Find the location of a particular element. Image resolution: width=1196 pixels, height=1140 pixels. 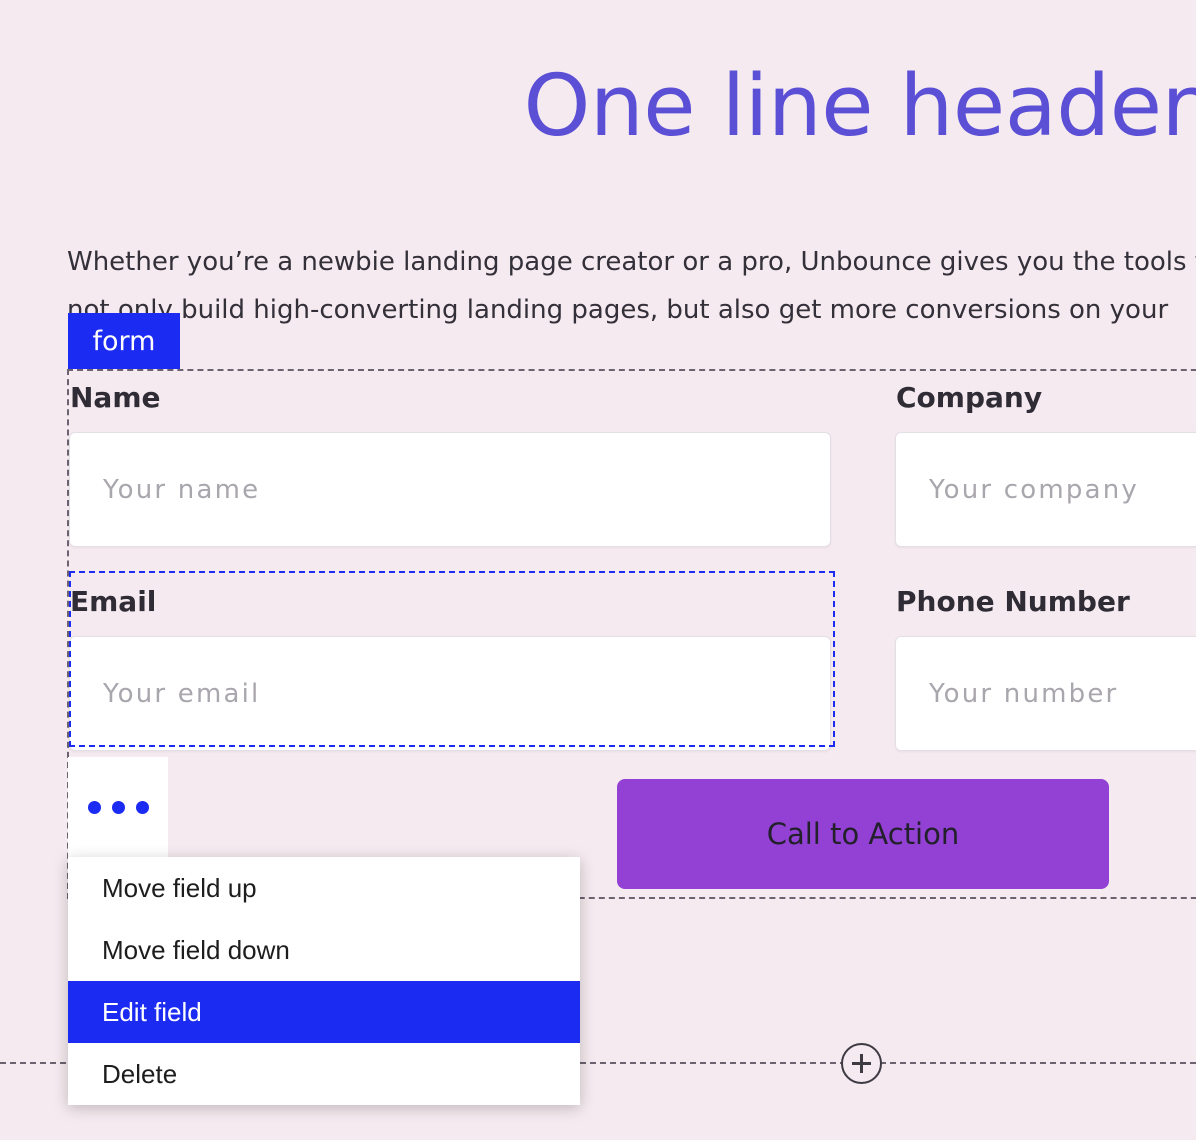

plus-horizontal-stroke is located at coordinates (861, 1063).